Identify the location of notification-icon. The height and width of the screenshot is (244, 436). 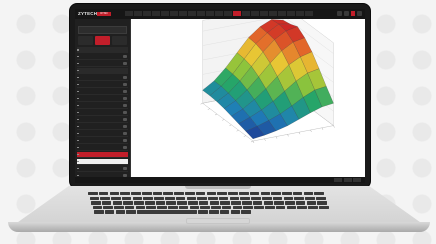
(339, 13).